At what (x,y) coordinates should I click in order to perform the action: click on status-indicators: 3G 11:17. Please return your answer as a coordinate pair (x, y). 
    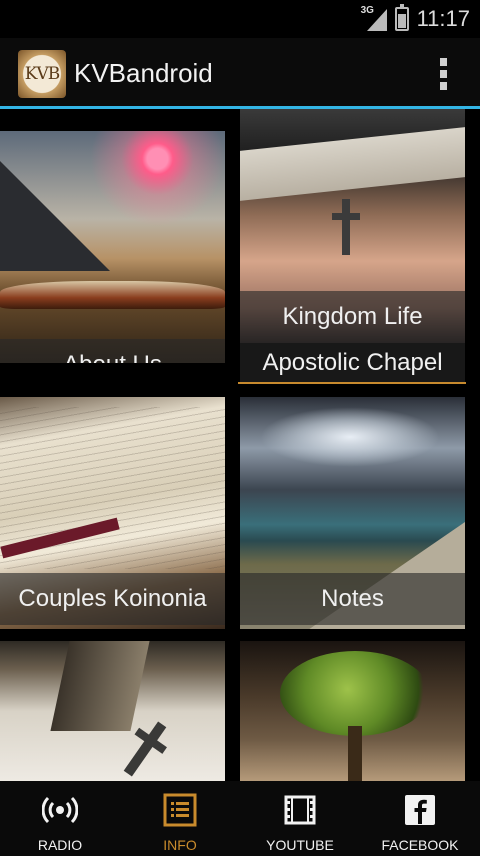
    Looking at the image, I should click on (415, 19).